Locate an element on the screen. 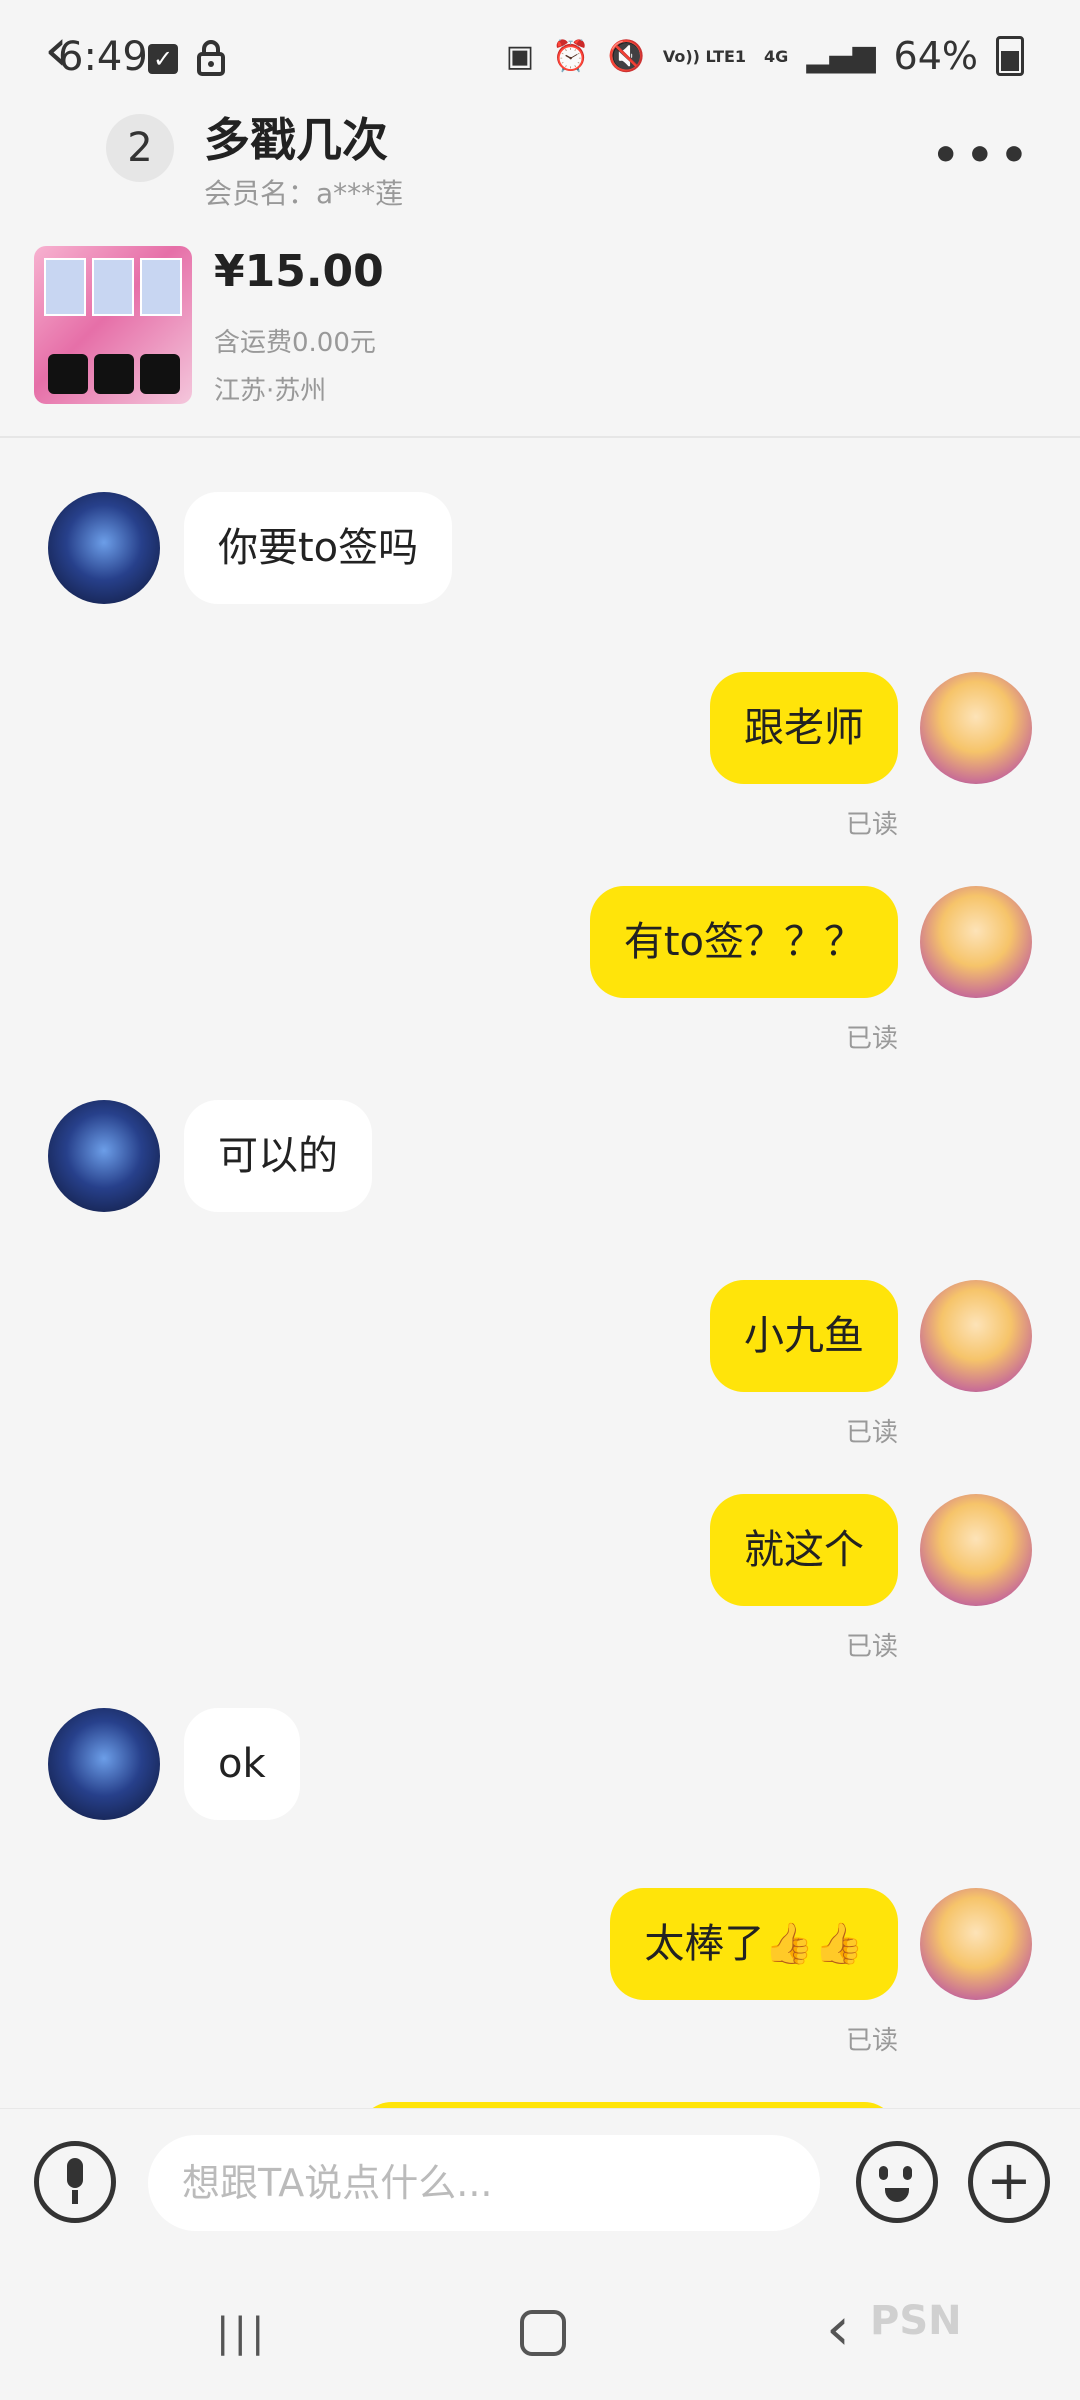 The image size is (1080, 2400). battery-icon is located at coordinates (1010, 56).